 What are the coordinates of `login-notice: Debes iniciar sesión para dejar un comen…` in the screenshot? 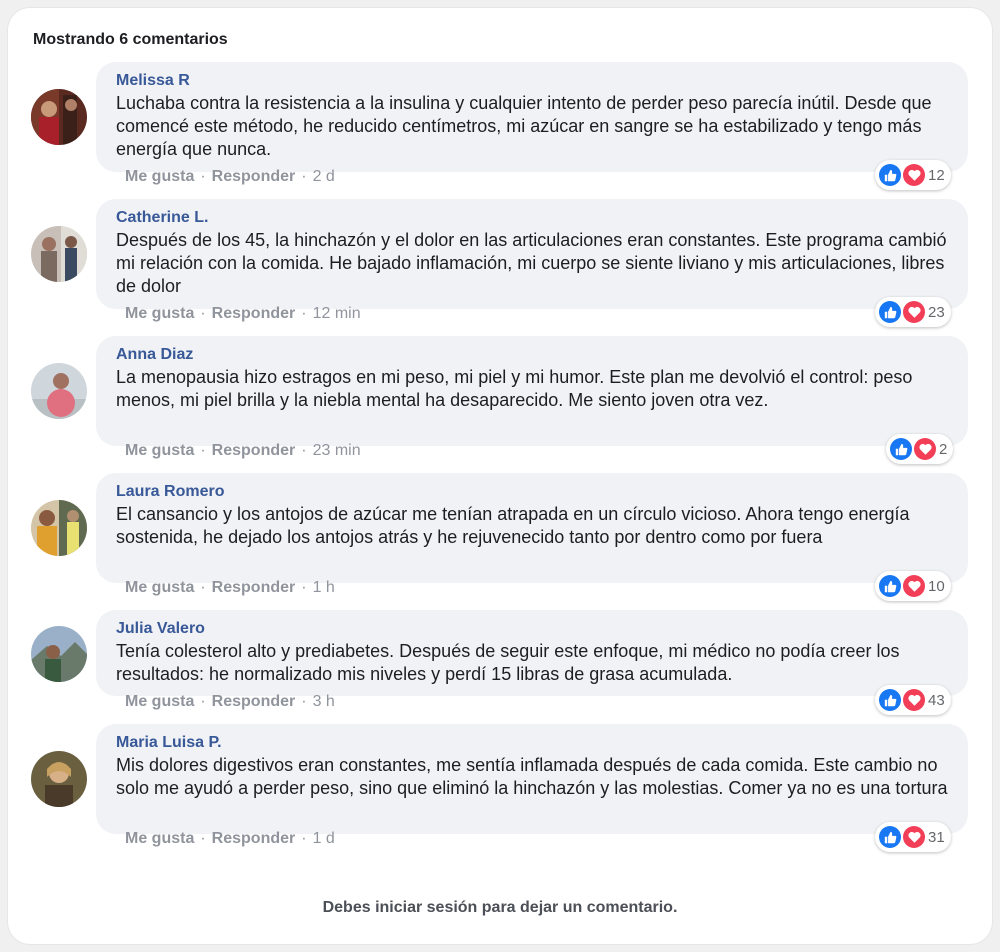 It's located at (500, 907).